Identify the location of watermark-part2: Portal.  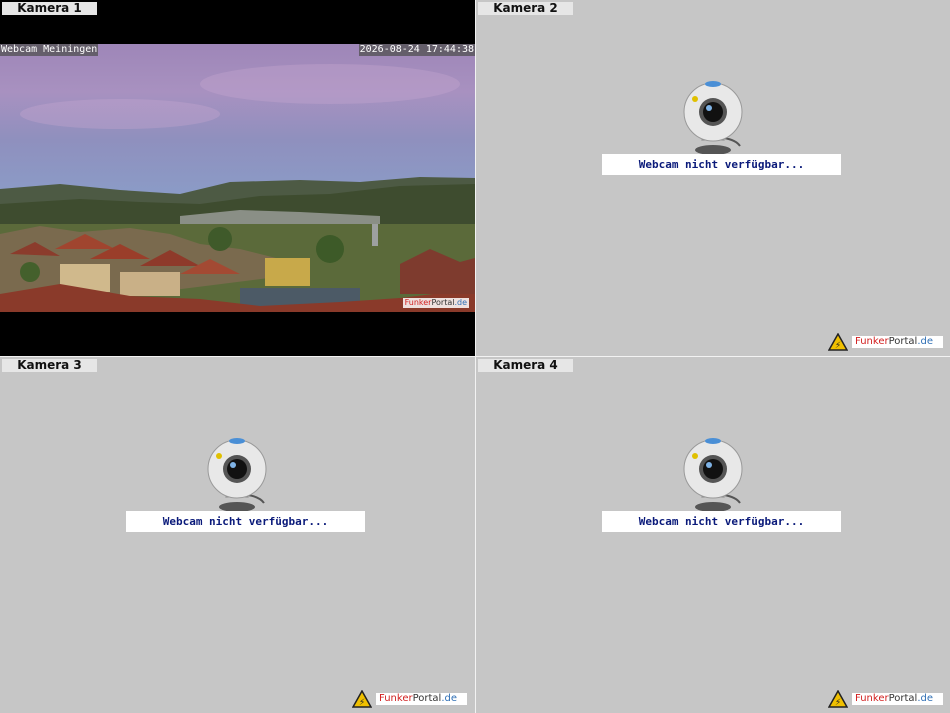
(443, 302).